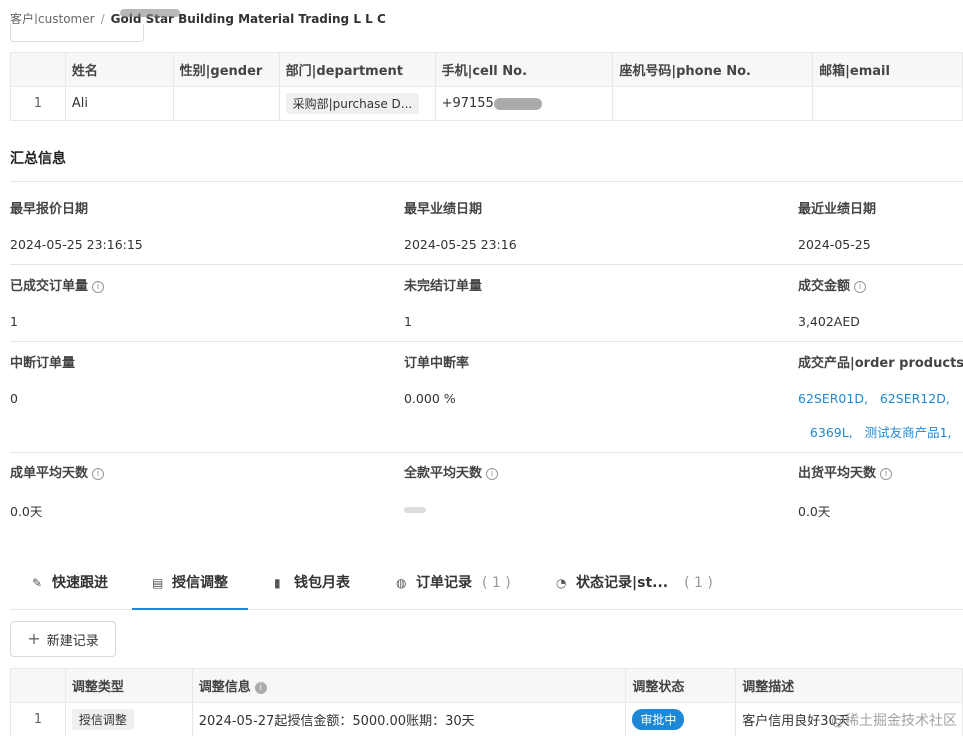  Describe the element at coordinates (200, 583) in the screenshot. I see `tab-label: 授信调整` at that location.